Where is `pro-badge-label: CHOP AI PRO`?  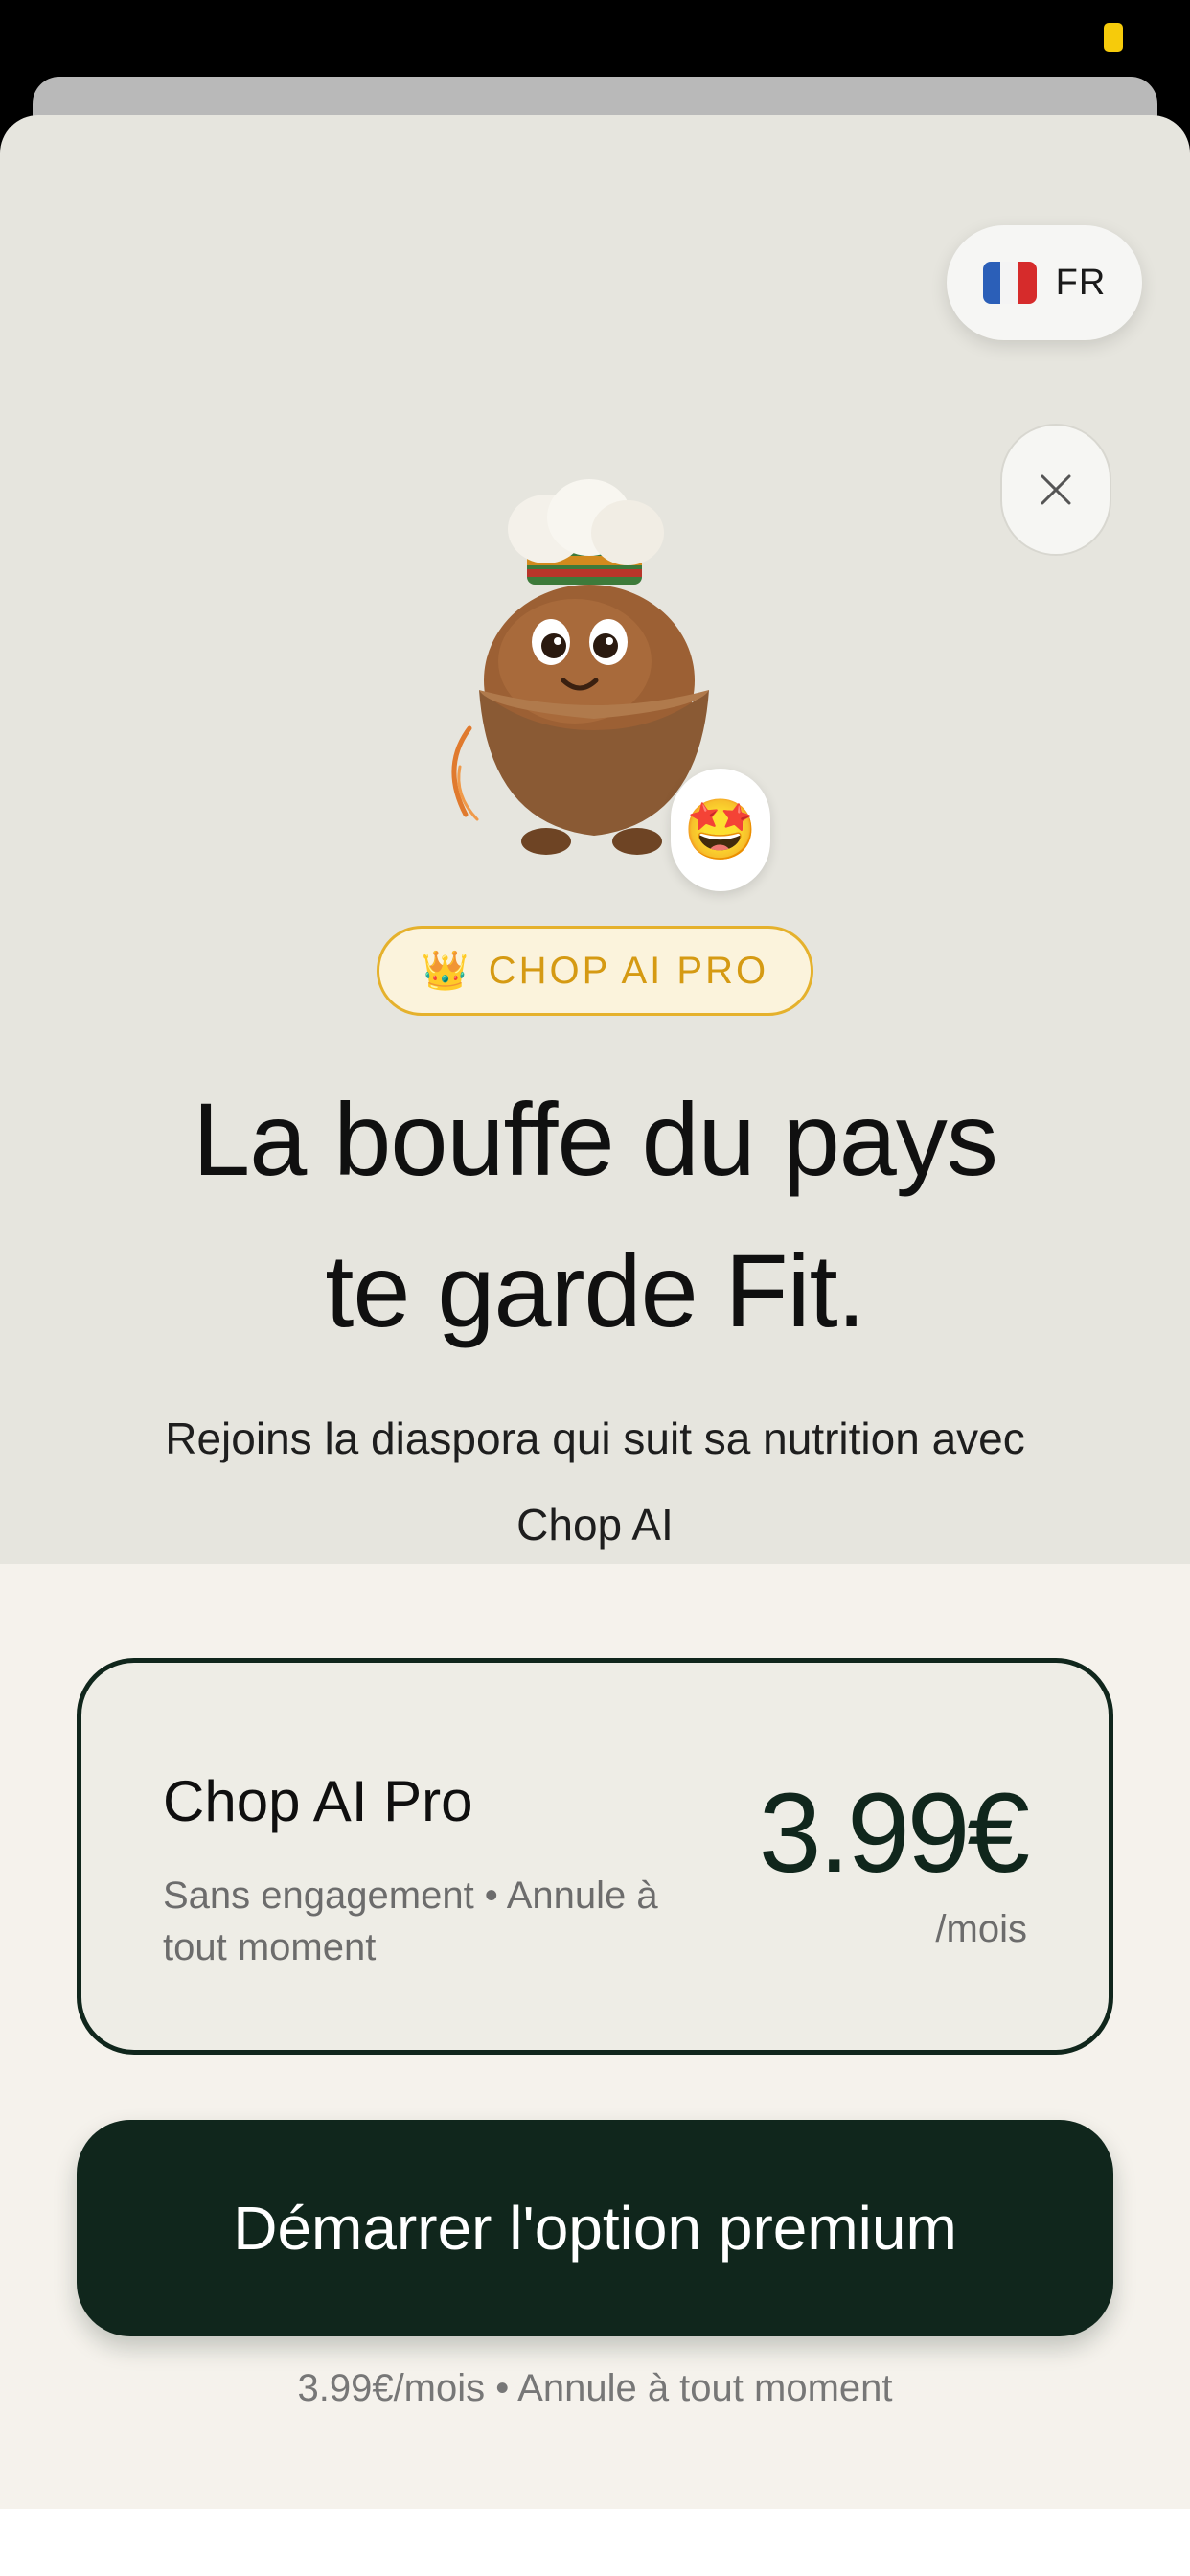 pro-badge-label: CHOP AI PRO is located at coordinates (629, 970).